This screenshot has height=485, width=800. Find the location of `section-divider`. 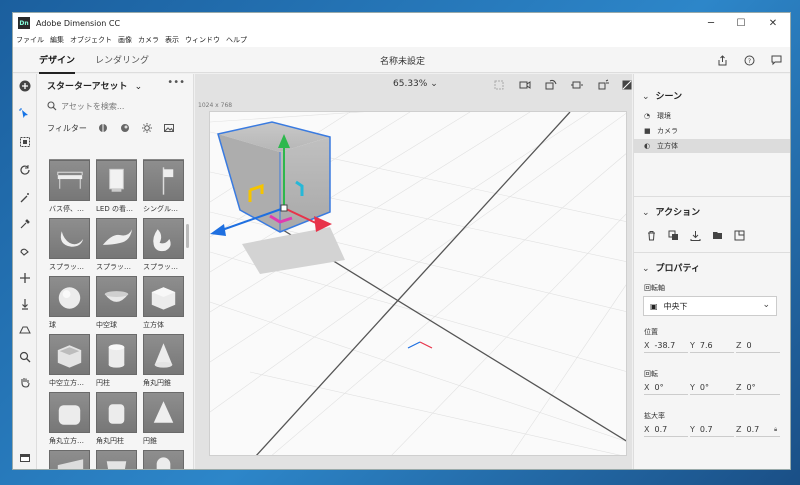

section-divider is located at coordinates (712, 196).